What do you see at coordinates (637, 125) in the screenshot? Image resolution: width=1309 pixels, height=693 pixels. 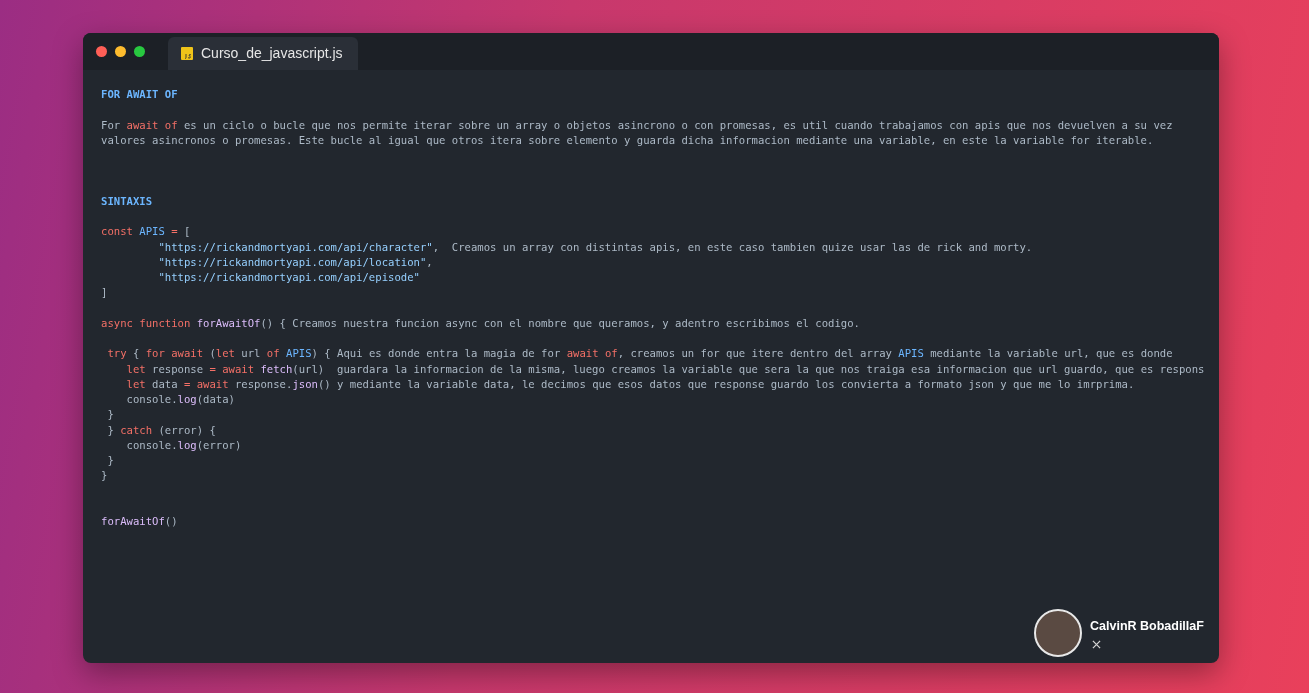 I see `code-line: For await of es un ciclo o bucle que nos permite iterar sobre un array o objetos asincrono o con promesas, es util cuando trabajamos con apis que nos devuelven a su vez` at bounding box center [637, 125].